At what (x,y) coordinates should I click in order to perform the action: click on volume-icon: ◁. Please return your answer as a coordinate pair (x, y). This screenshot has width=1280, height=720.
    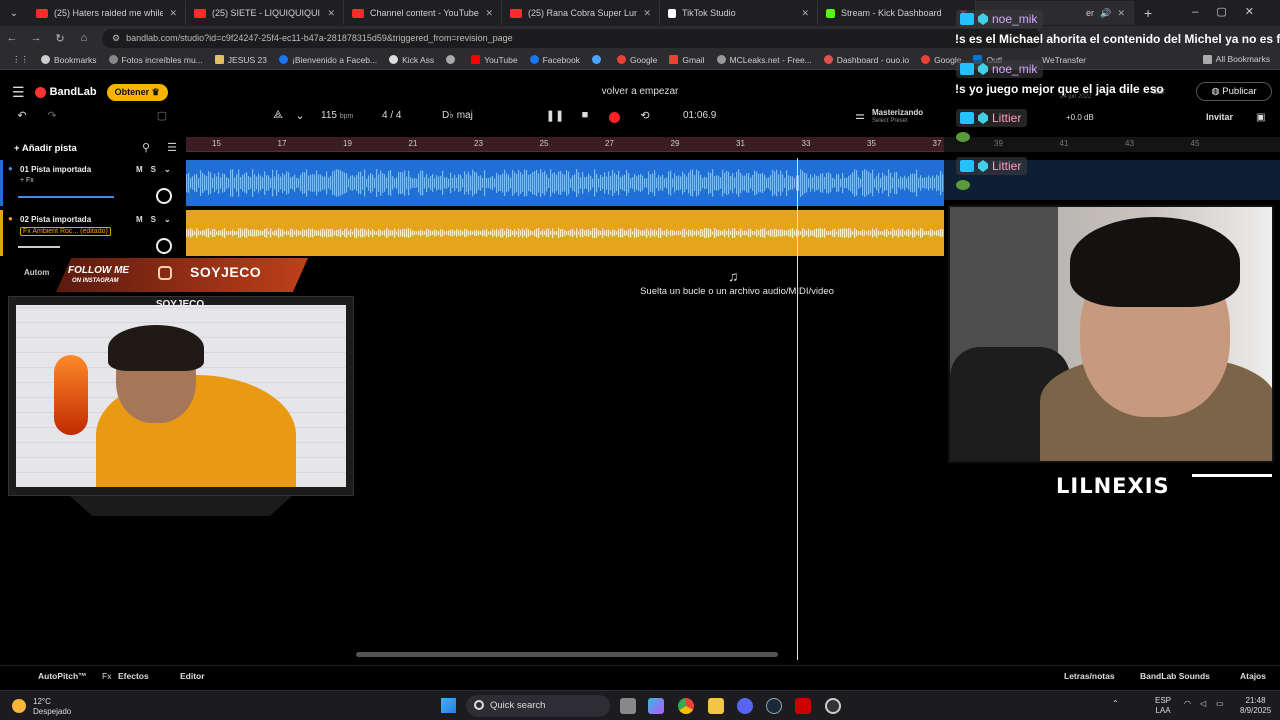
    Looking at the image, I should click on (1203, 703).